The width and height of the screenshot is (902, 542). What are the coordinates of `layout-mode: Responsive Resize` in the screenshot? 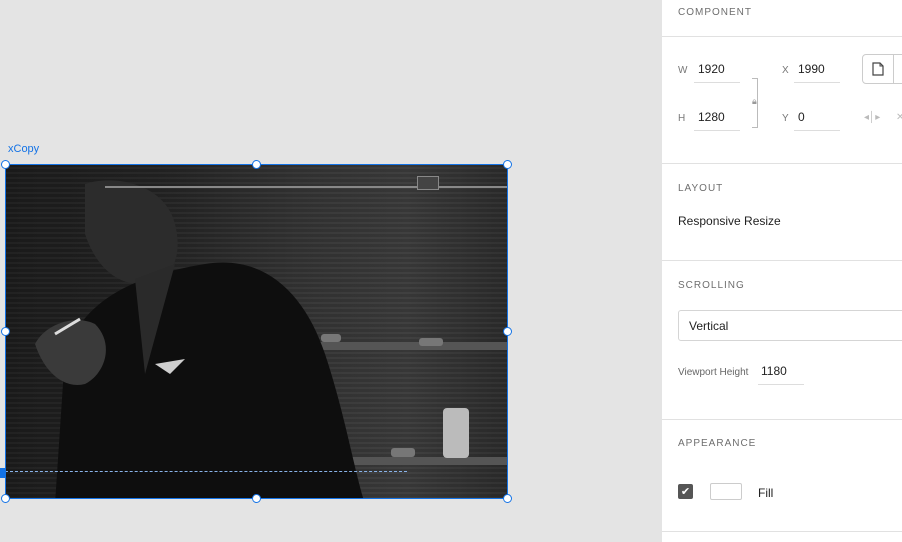 It's located at (729, 221).